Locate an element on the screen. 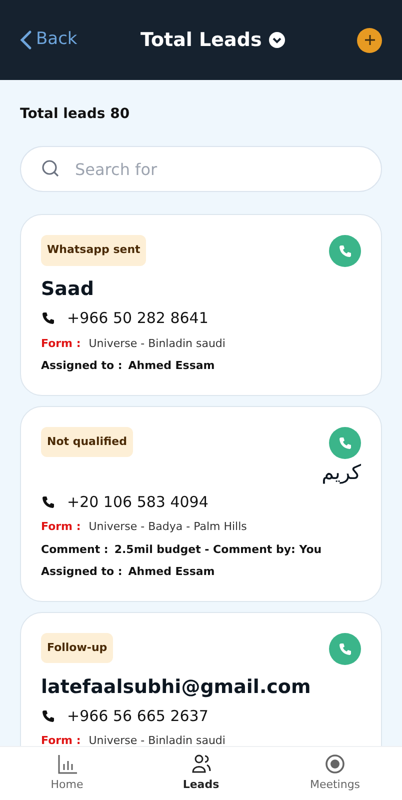  form-value: Universe - Badya - Palm Hills is located at coordinates (167, 527).